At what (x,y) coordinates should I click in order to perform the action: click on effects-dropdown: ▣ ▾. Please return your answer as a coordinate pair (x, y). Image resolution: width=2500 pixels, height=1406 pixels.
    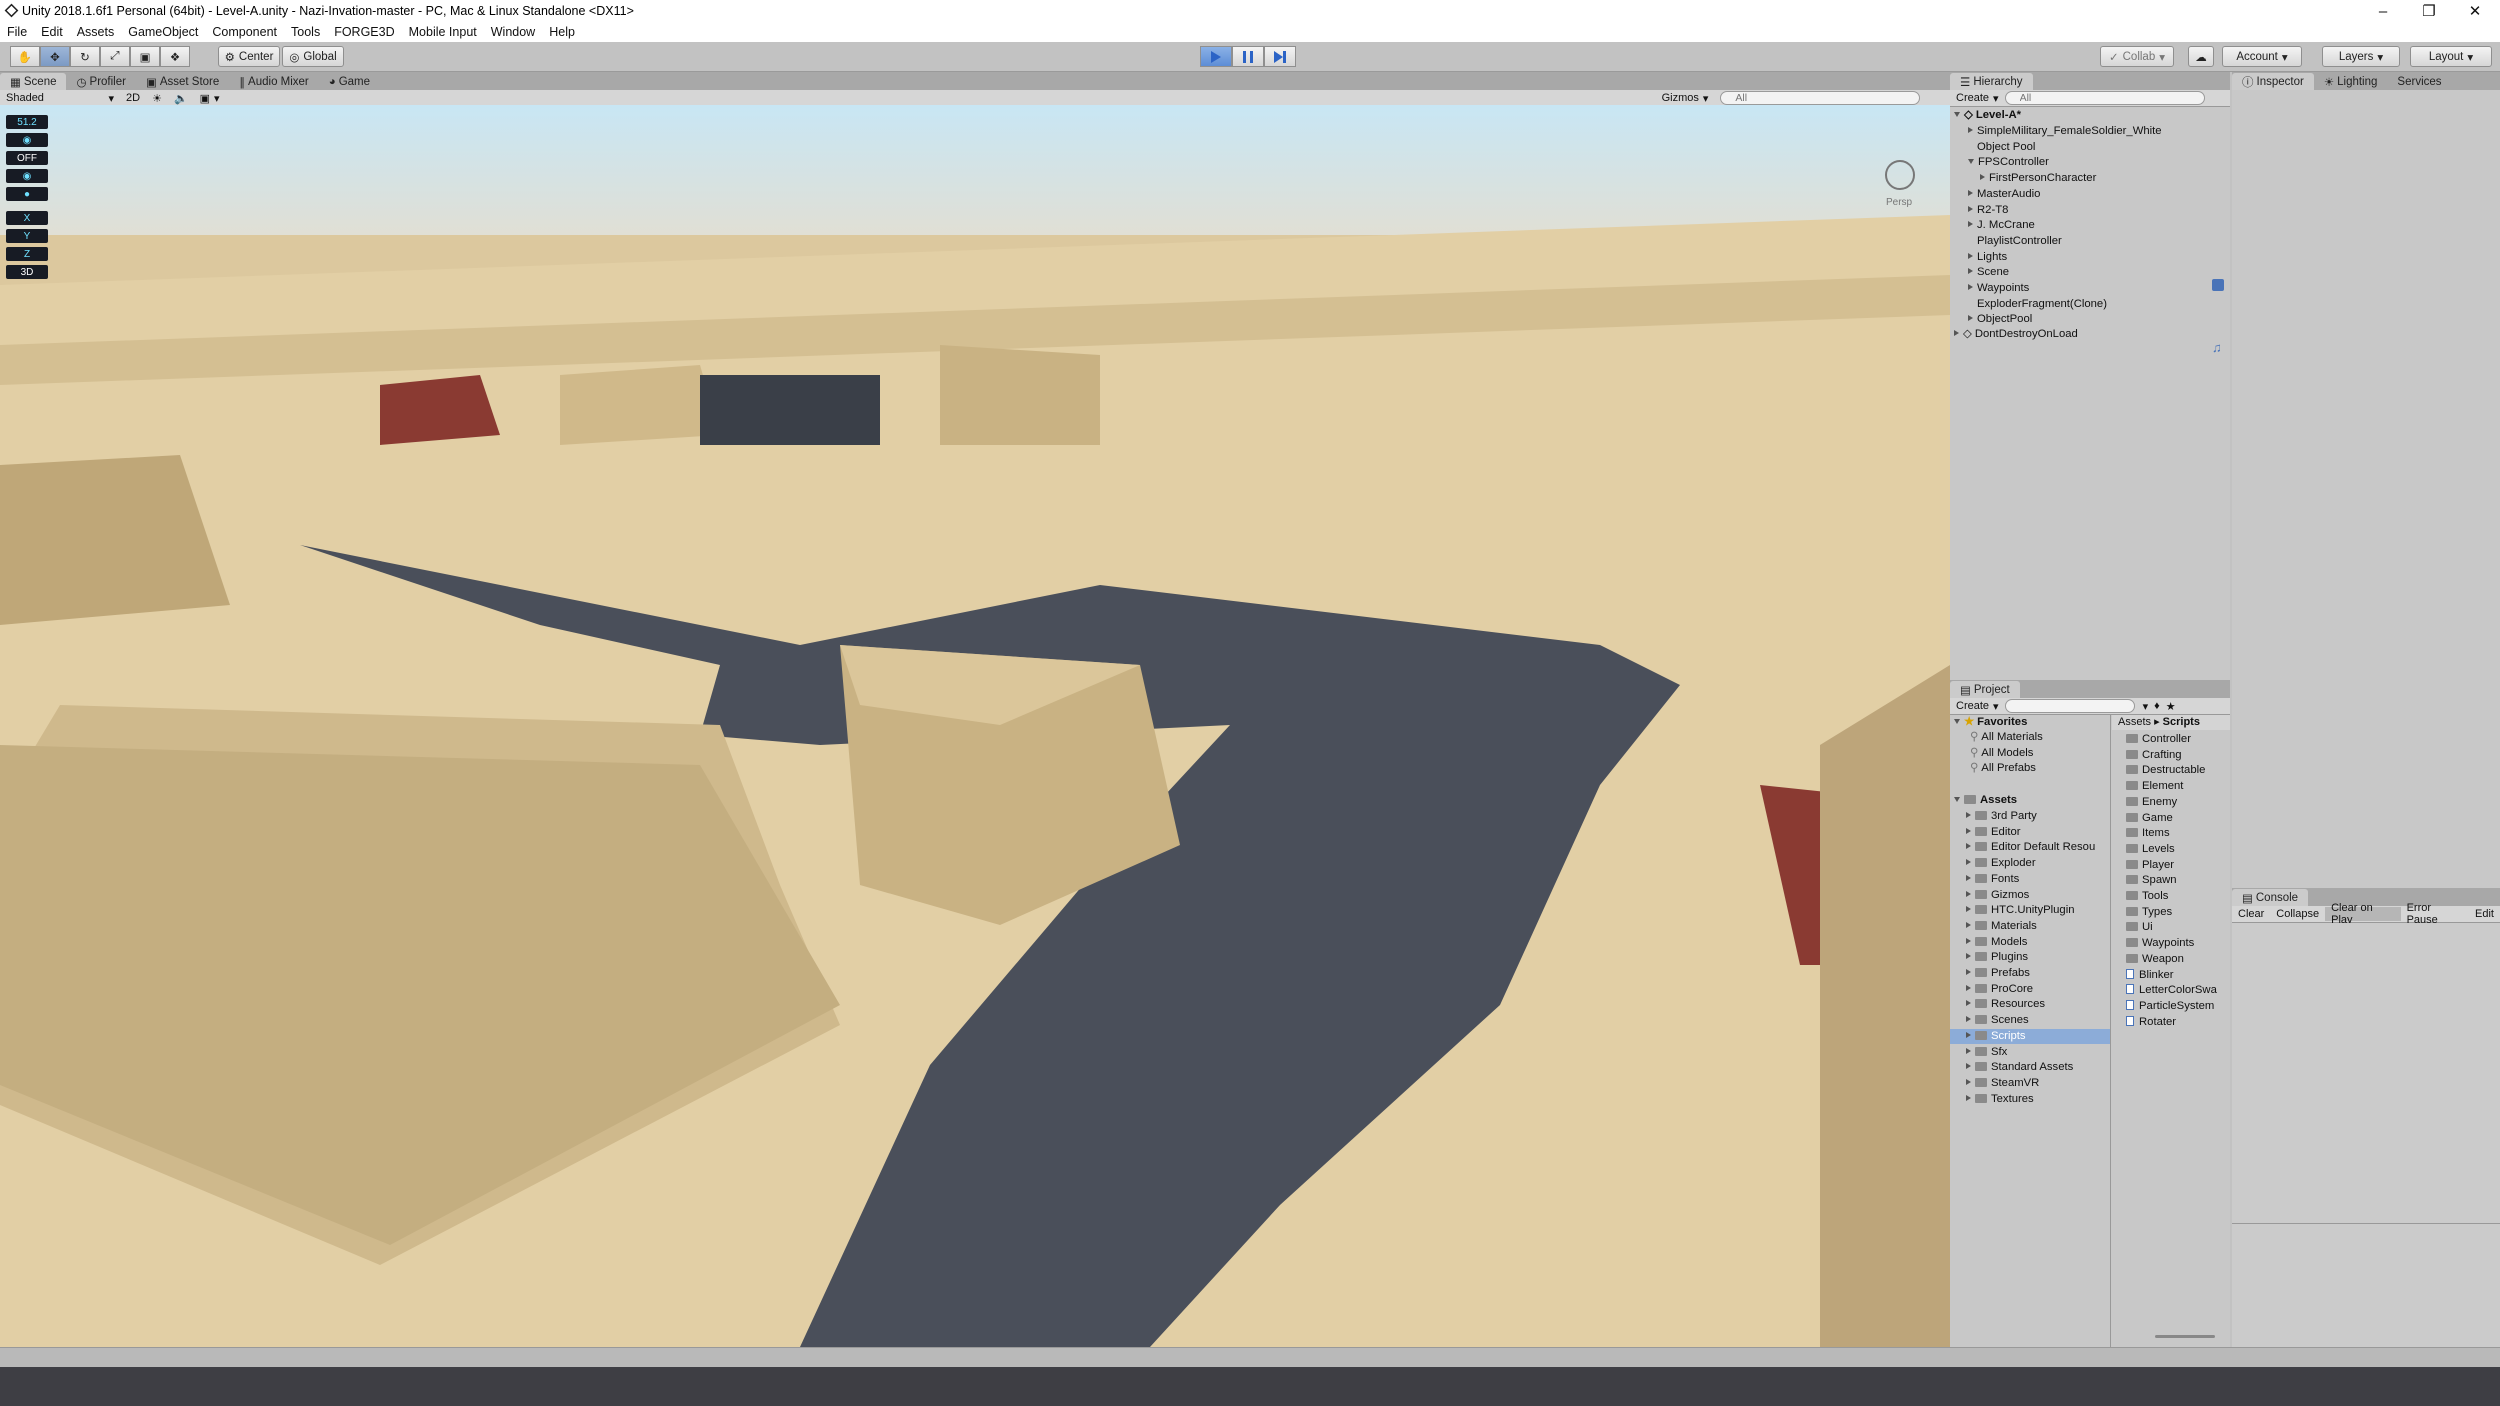
    Looking at the image, I should click on (210, 98).